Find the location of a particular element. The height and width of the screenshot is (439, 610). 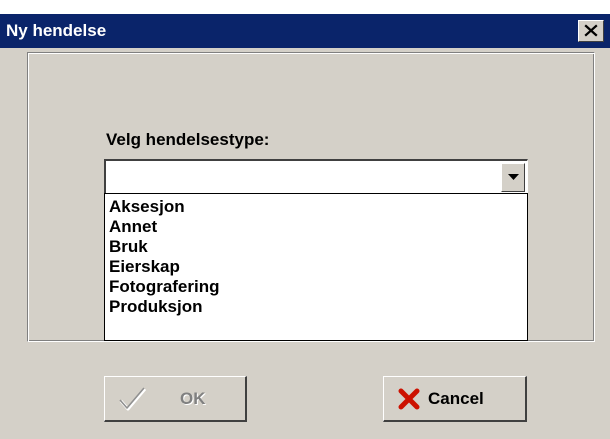

ok-button-label: OK is located at coordinates (193, 398).